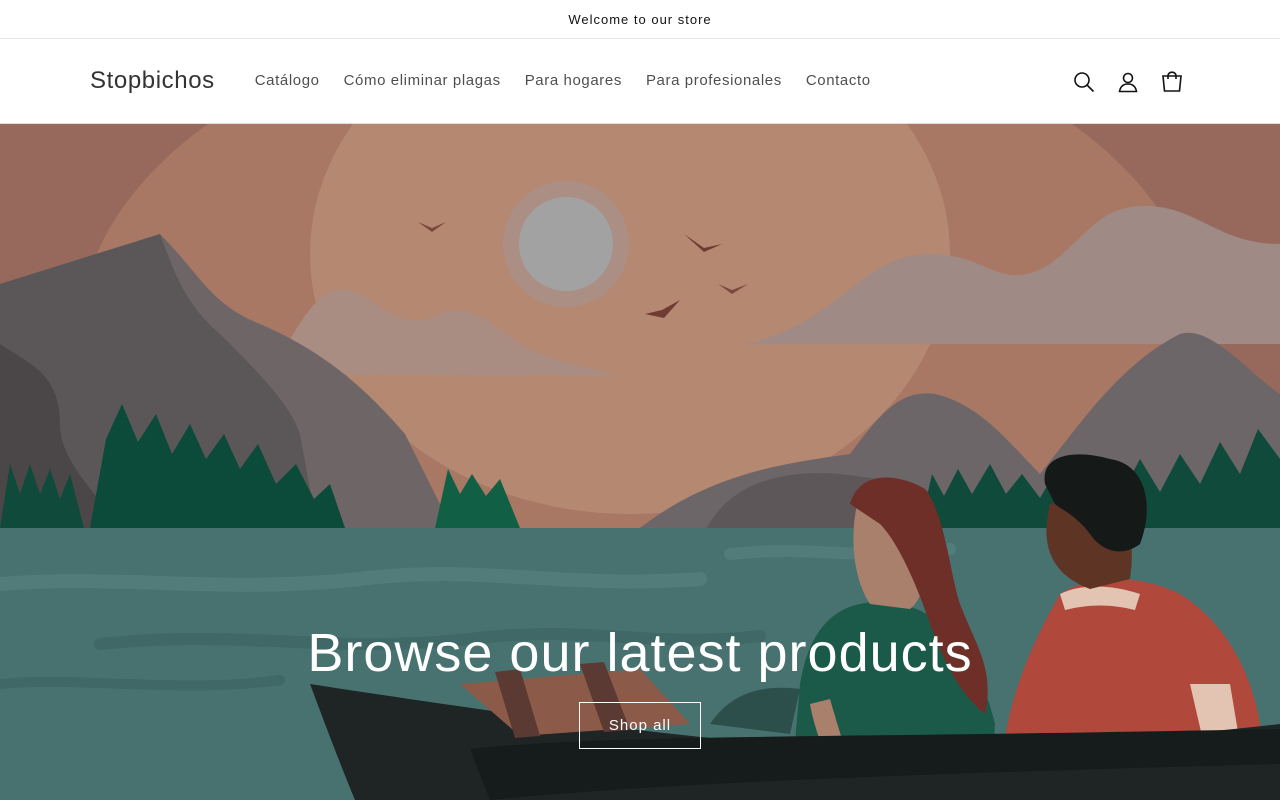 The width and height of the screenshot is (1280, 800). Describe the element at coordinates (573, 81) in the screenshot. I see `nav-link-para-hogares: Para hogares` at that location.